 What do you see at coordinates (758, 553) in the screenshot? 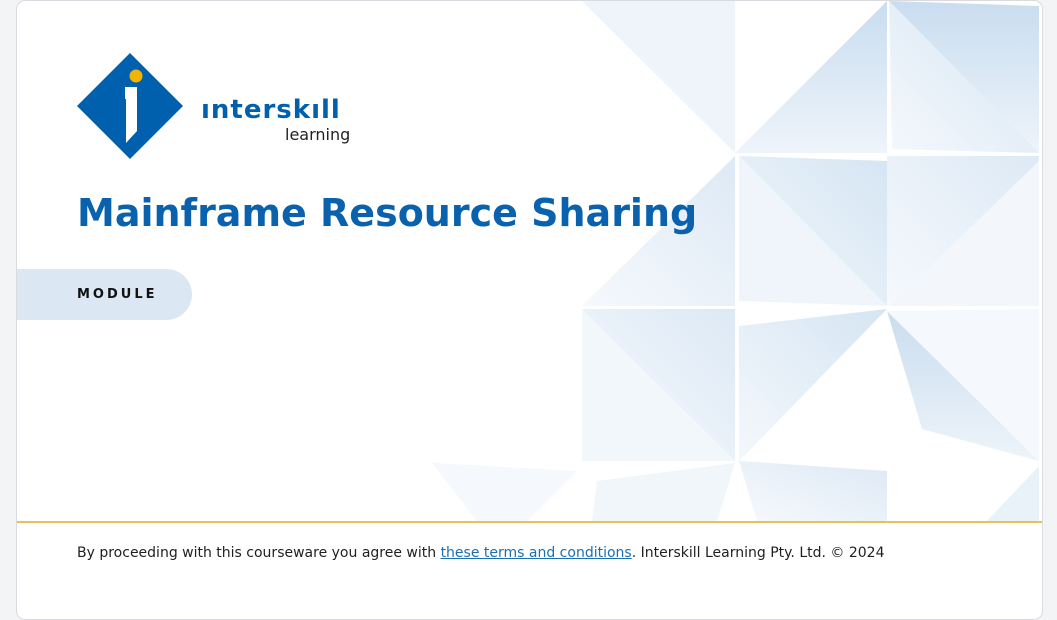
I see `footer-suffix: . Interskill Learning Pty. Ltd. © 2024` at bounding box center [758, 553].